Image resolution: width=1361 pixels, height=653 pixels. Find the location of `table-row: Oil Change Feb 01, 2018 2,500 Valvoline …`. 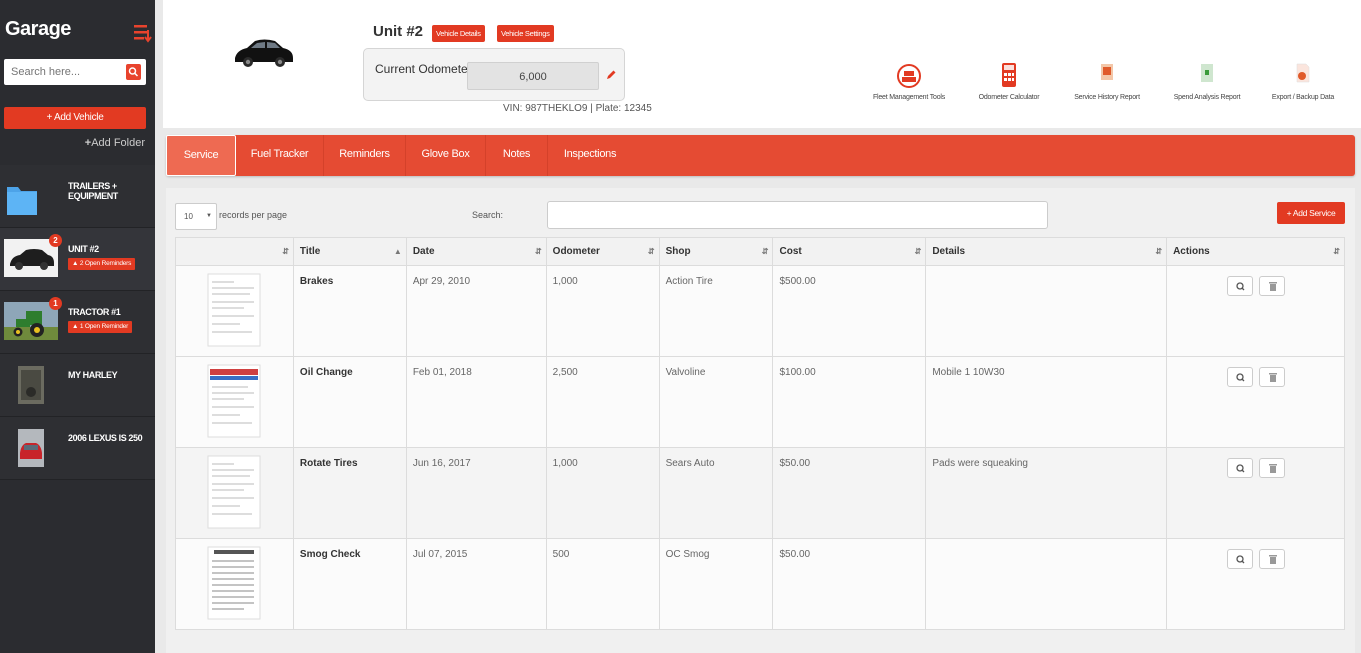

table-row: Oil Change Feb 01, 2018 2,500 Valvoline … is located at coordinates (760, 402).